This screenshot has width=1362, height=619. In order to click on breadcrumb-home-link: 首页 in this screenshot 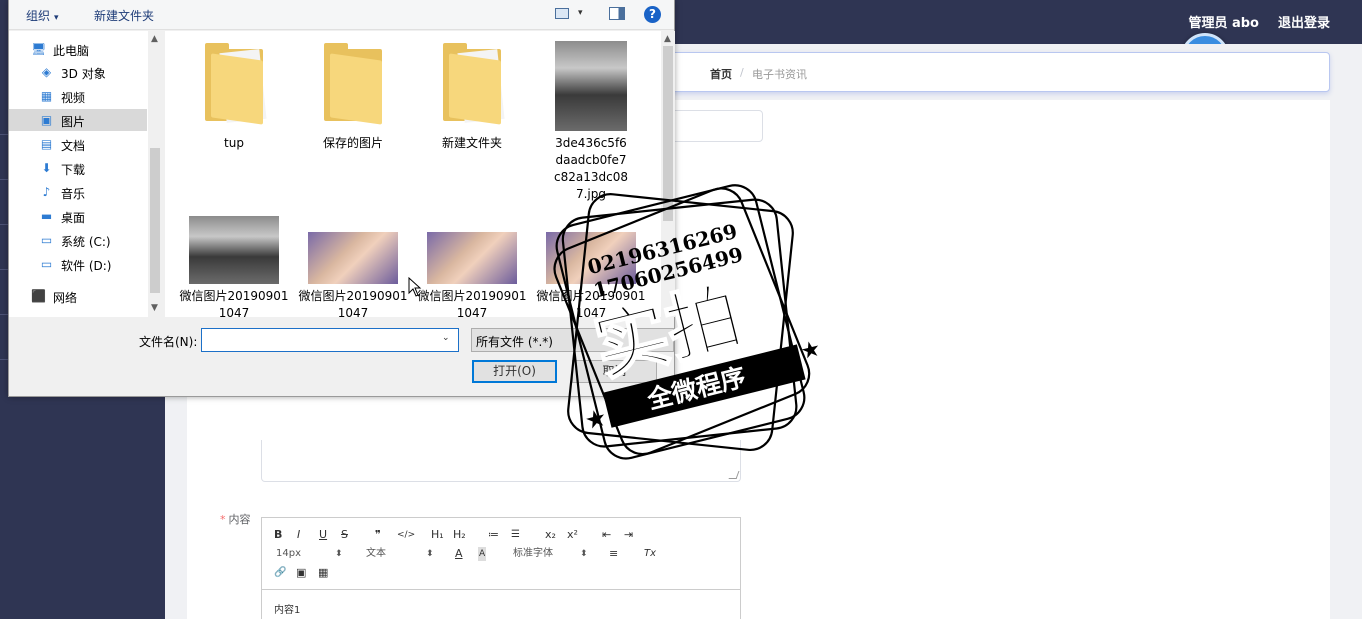, I will do `click(721, 74)`.